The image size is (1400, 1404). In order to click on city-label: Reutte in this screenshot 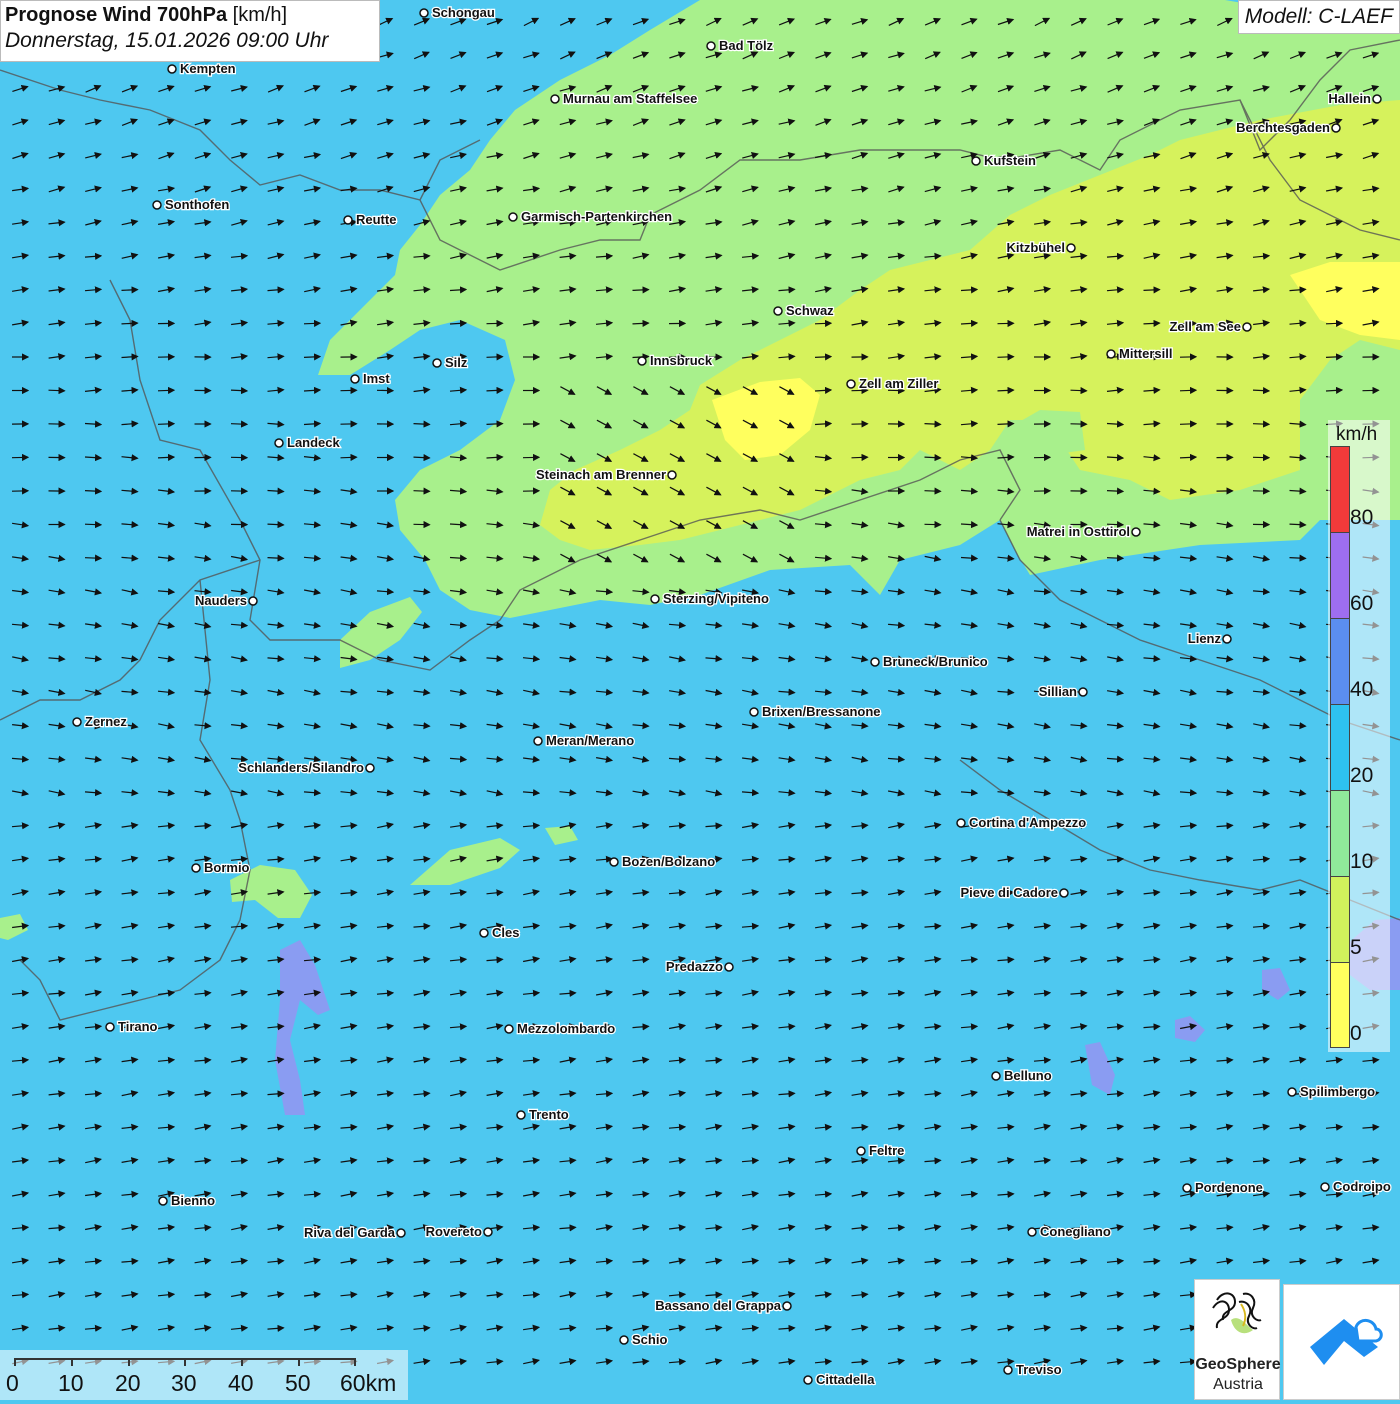, I will do `click(376, 219)`.